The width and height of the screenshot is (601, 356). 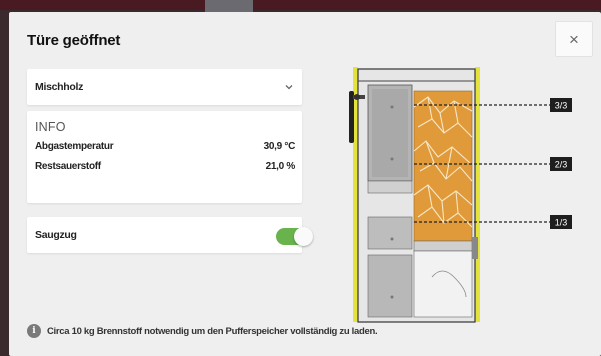 I want to click on backdrop-top-bar, so click(x=300, y=5).